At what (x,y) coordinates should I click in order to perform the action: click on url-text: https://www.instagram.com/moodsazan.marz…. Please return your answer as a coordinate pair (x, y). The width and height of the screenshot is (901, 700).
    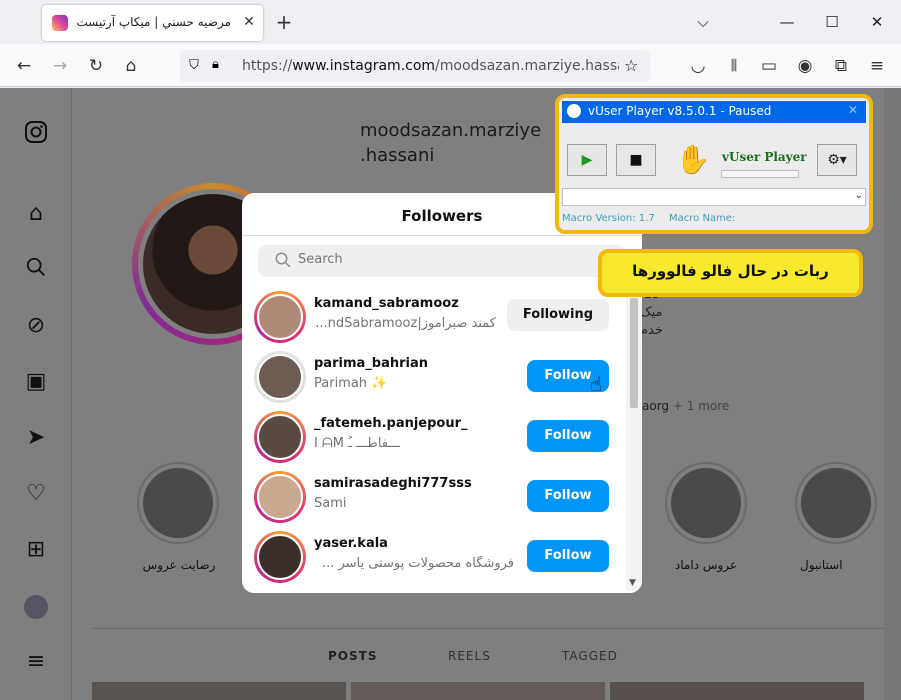
    Looking at the image, I should click on (430, 66).